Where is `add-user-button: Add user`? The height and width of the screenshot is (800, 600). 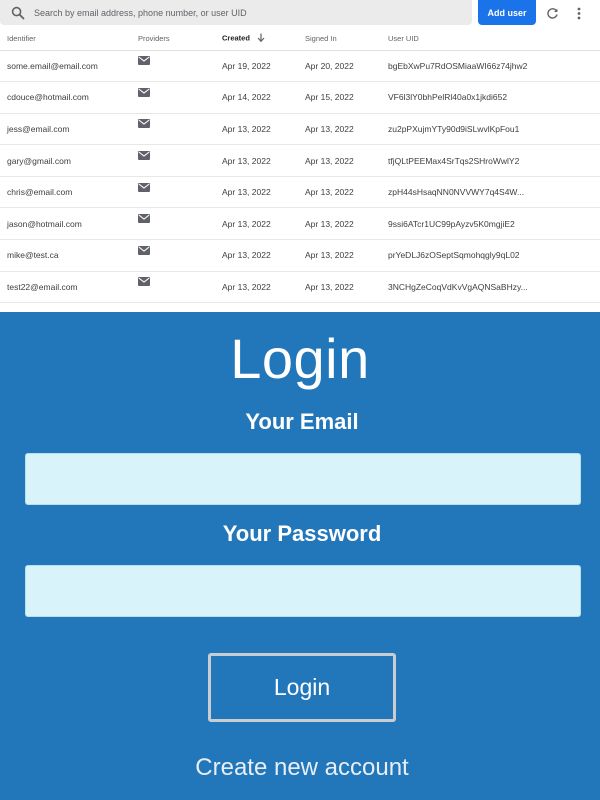
add-user-button: Add user is located at coordinates (507, 12).